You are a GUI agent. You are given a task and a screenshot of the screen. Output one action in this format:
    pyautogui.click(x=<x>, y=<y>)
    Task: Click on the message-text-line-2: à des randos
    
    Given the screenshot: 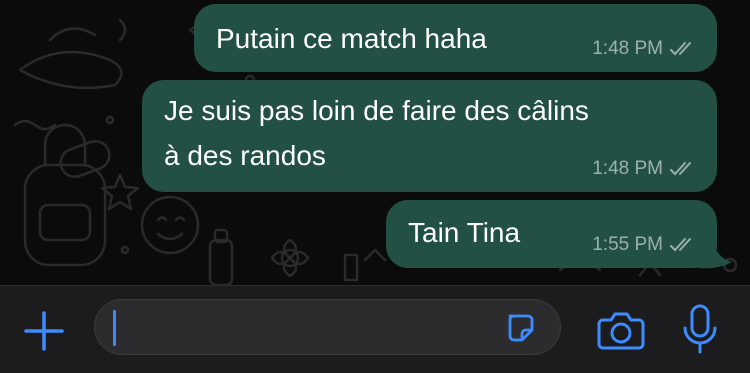 What is the action you would take?
    pyautogui.click(x=245, y=155)
    